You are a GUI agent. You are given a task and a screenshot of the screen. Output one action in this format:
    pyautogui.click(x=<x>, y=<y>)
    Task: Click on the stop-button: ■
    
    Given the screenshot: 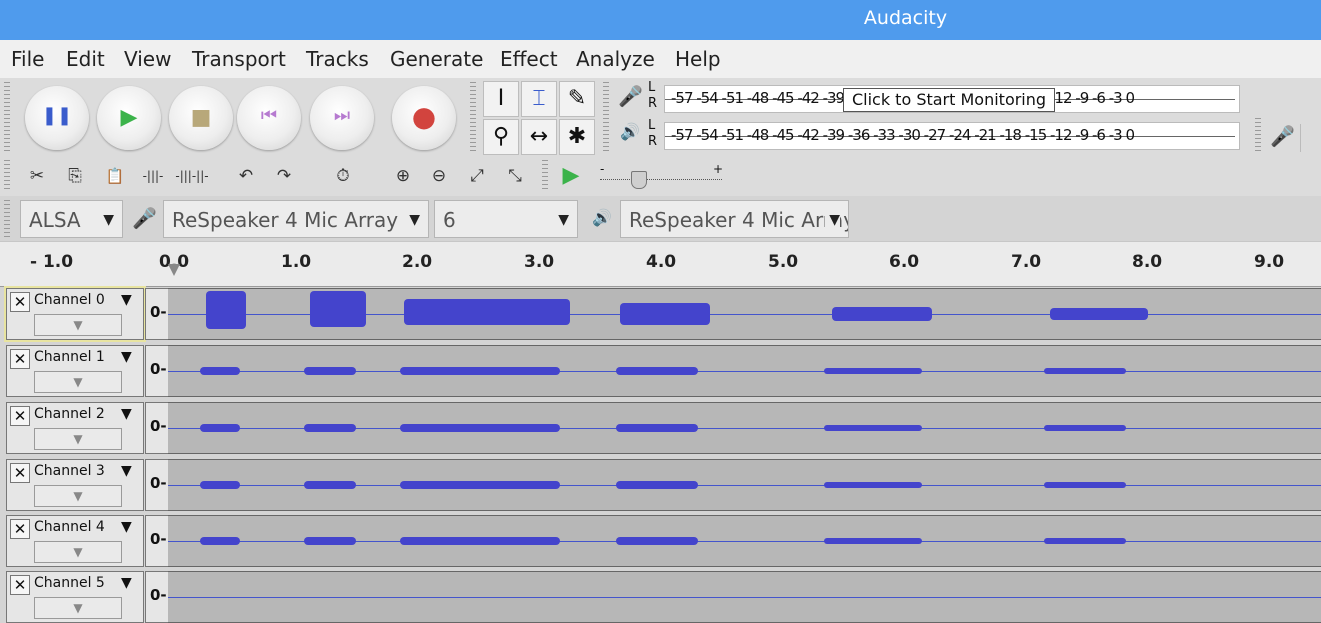 What is the action you would take?
    pyautogui.click(x=201, y=118)
    